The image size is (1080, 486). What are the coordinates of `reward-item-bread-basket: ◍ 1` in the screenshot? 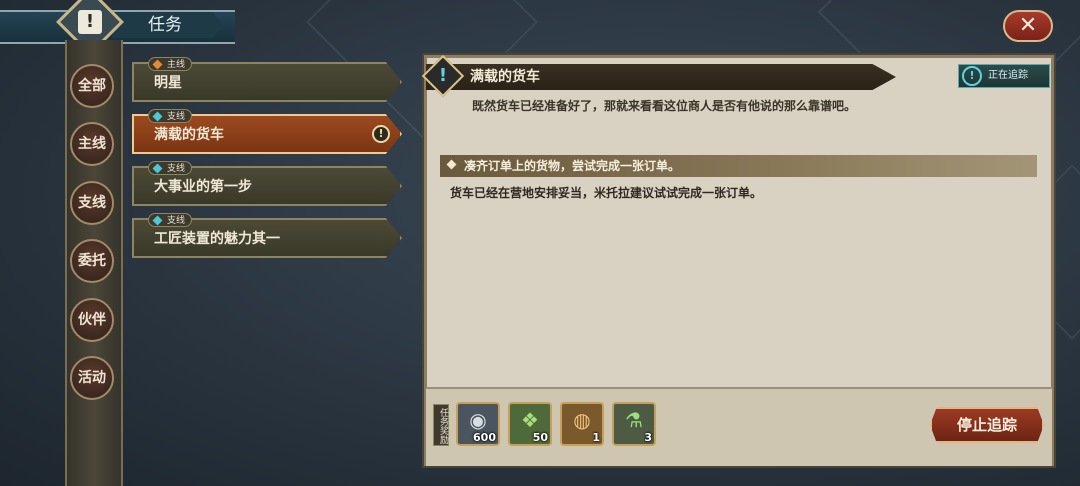 It's located at (582, 424).